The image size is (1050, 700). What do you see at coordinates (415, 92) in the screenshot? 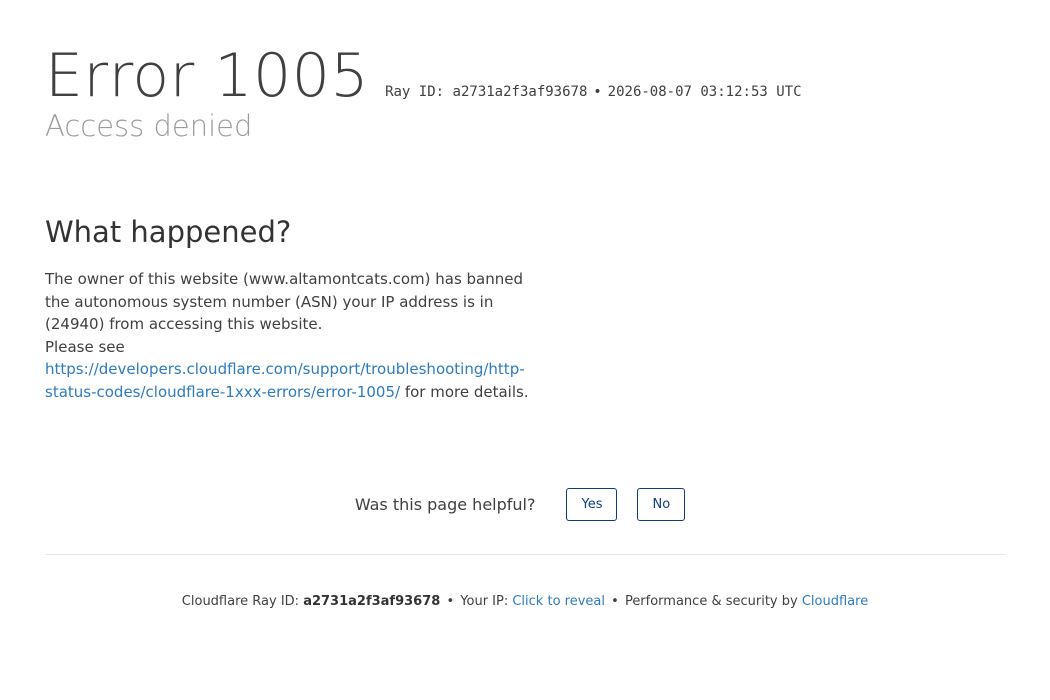
I see `ray-id-label: Ray ID:` at bounding box center [415, 92].